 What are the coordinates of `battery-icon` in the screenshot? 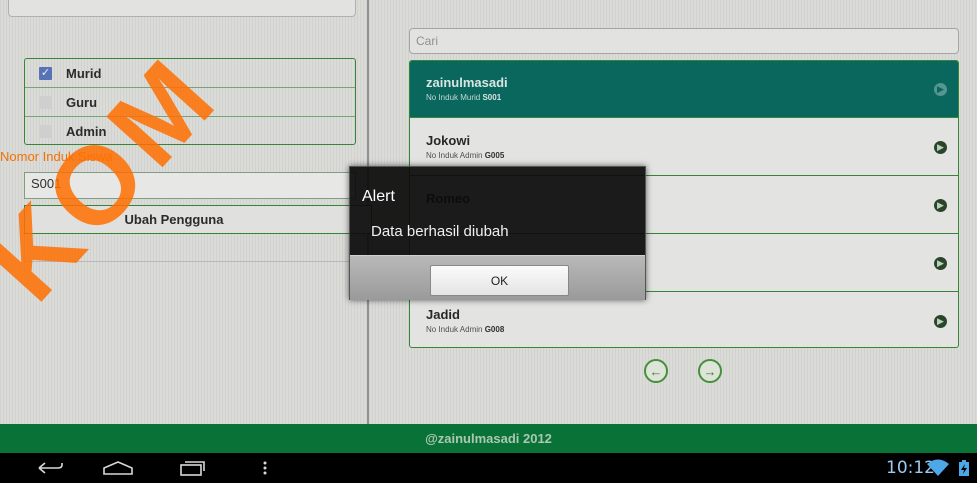 It's located at (964, 468).